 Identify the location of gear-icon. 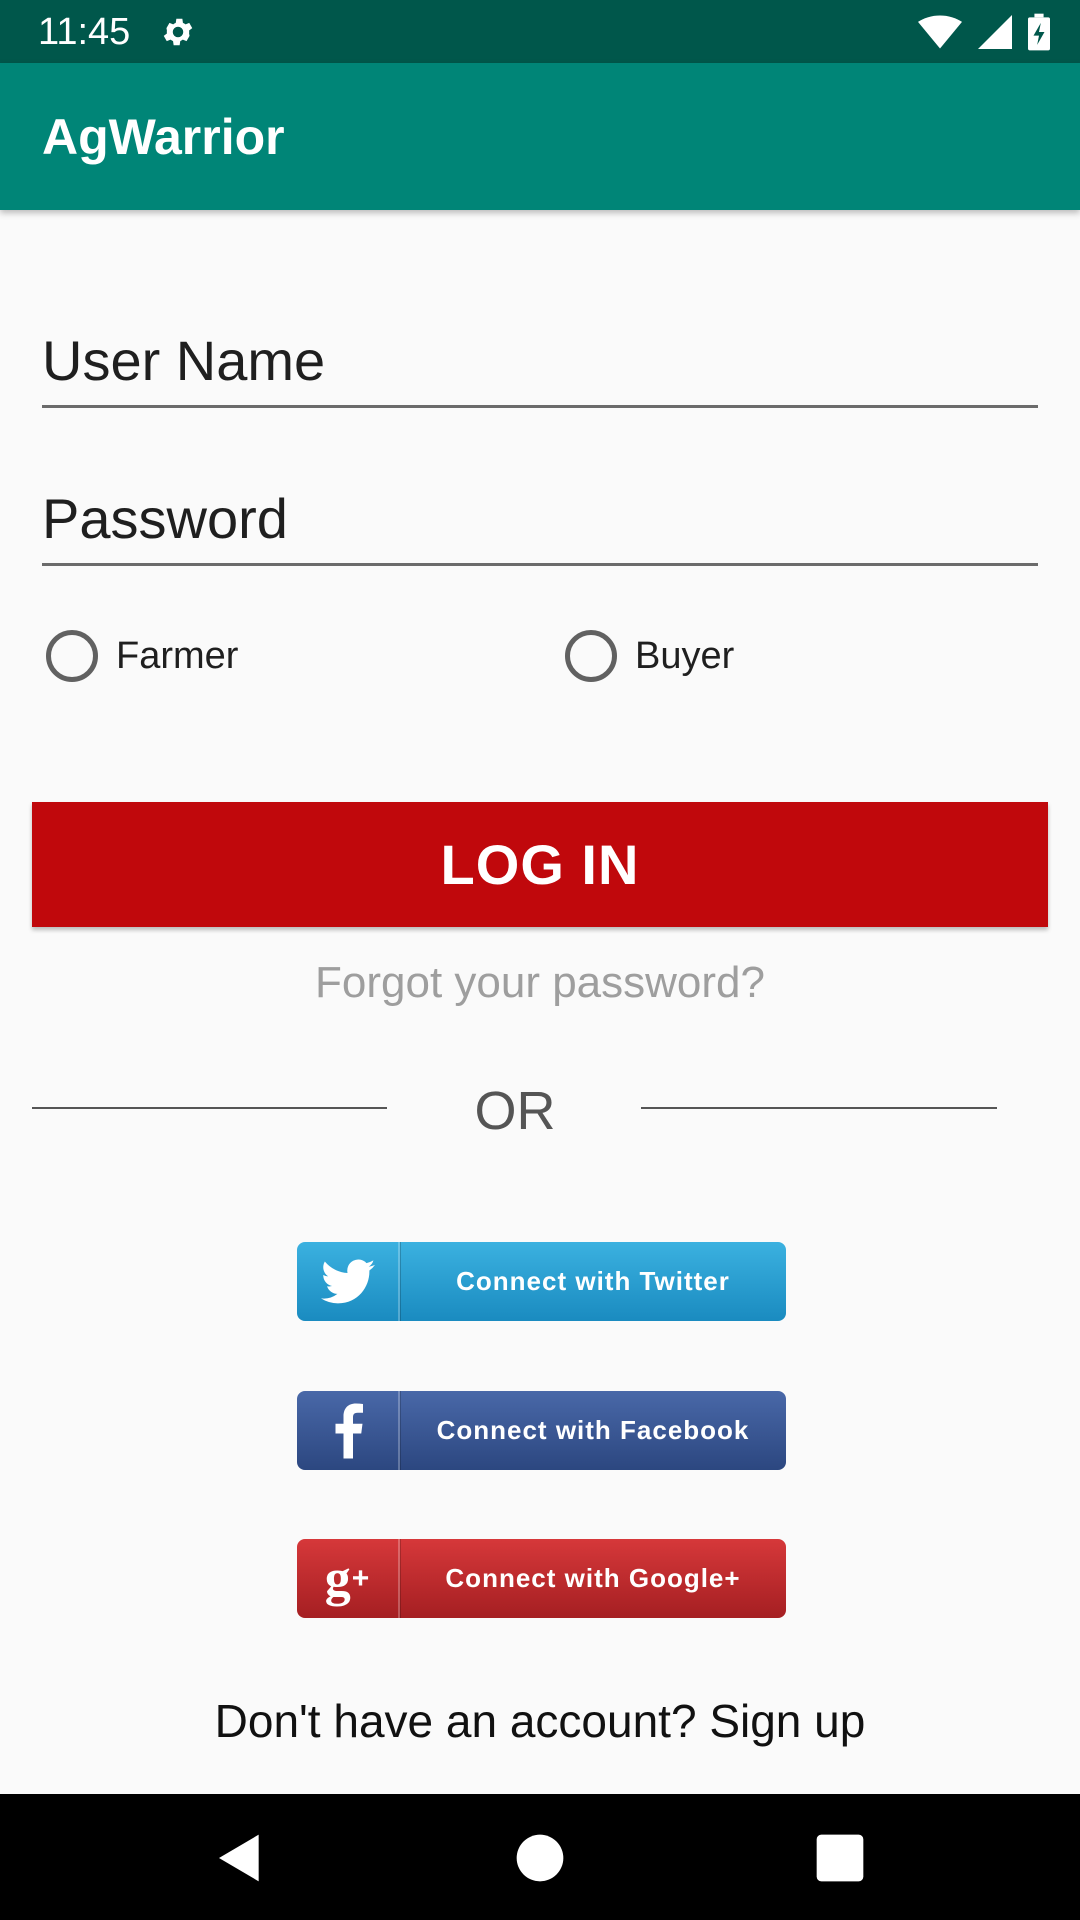
(178, 32).